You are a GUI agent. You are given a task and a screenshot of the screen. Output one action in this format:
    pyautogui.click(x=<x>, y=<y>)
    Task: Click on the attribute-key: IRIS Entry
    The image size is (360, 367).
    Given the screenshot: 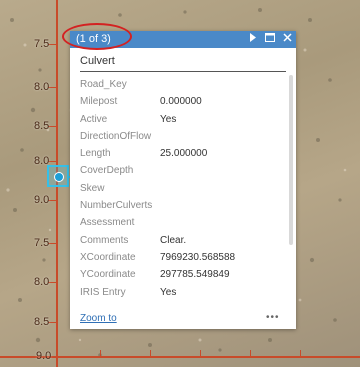 What is the action you would take?
    pyautogui.click(x=103, y=292)
    